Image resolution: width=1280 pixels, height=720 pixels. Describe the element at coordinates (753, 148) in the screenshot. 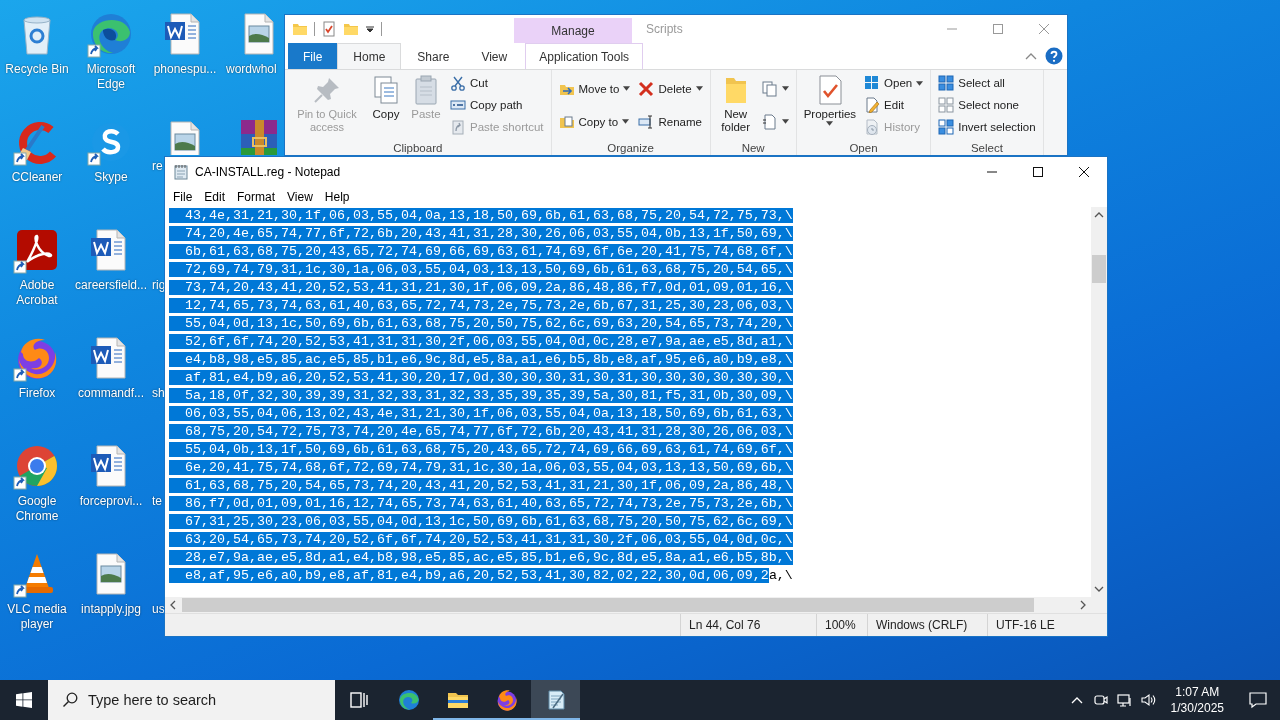

I see `ribbon-group-label: New` at that location.